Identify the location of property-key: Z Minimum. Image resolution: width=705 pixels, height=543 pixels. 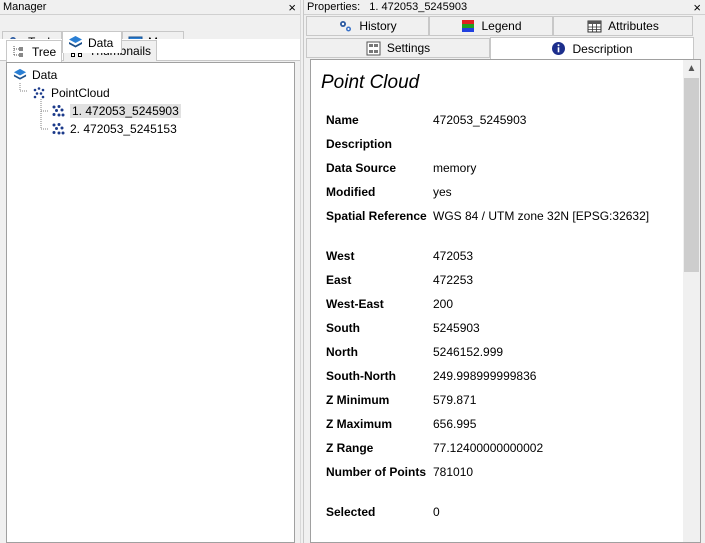
(358, 400).